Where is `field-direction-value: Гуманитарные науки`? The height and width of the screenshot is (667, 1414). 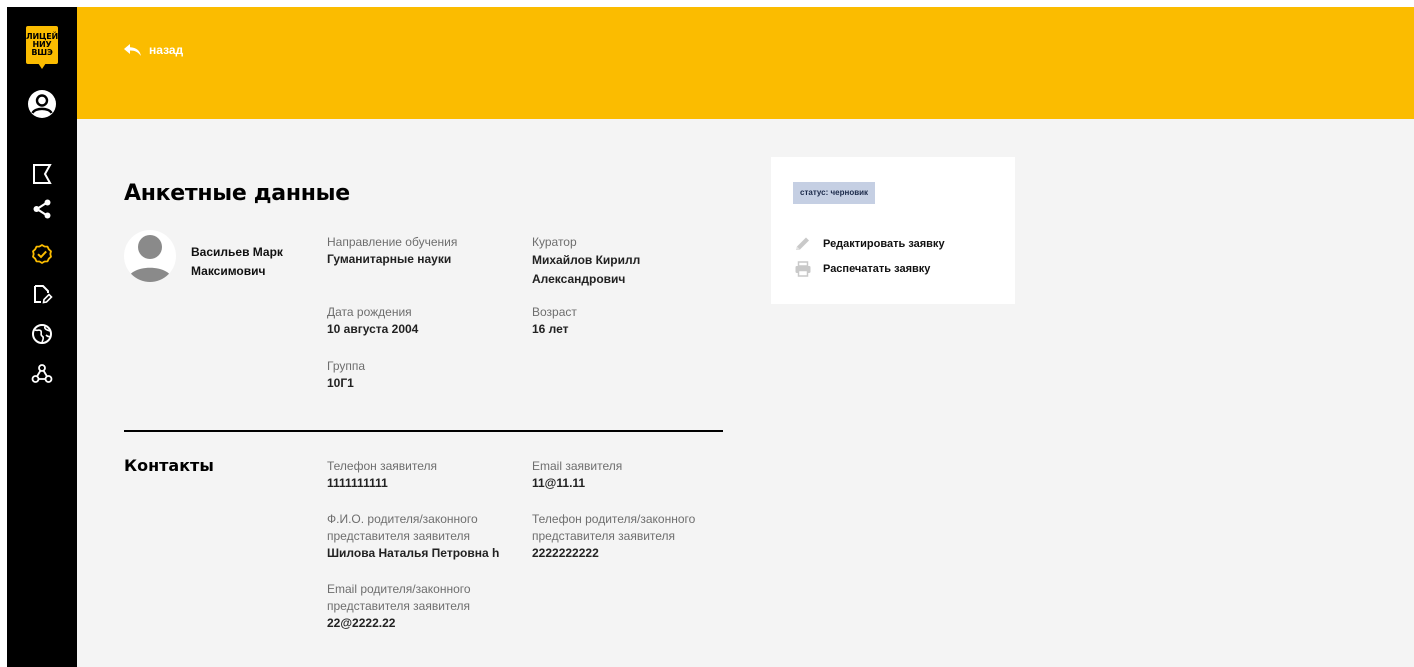
field-direction-value: Гуманитарные науки is located at coordinates (389, 259).